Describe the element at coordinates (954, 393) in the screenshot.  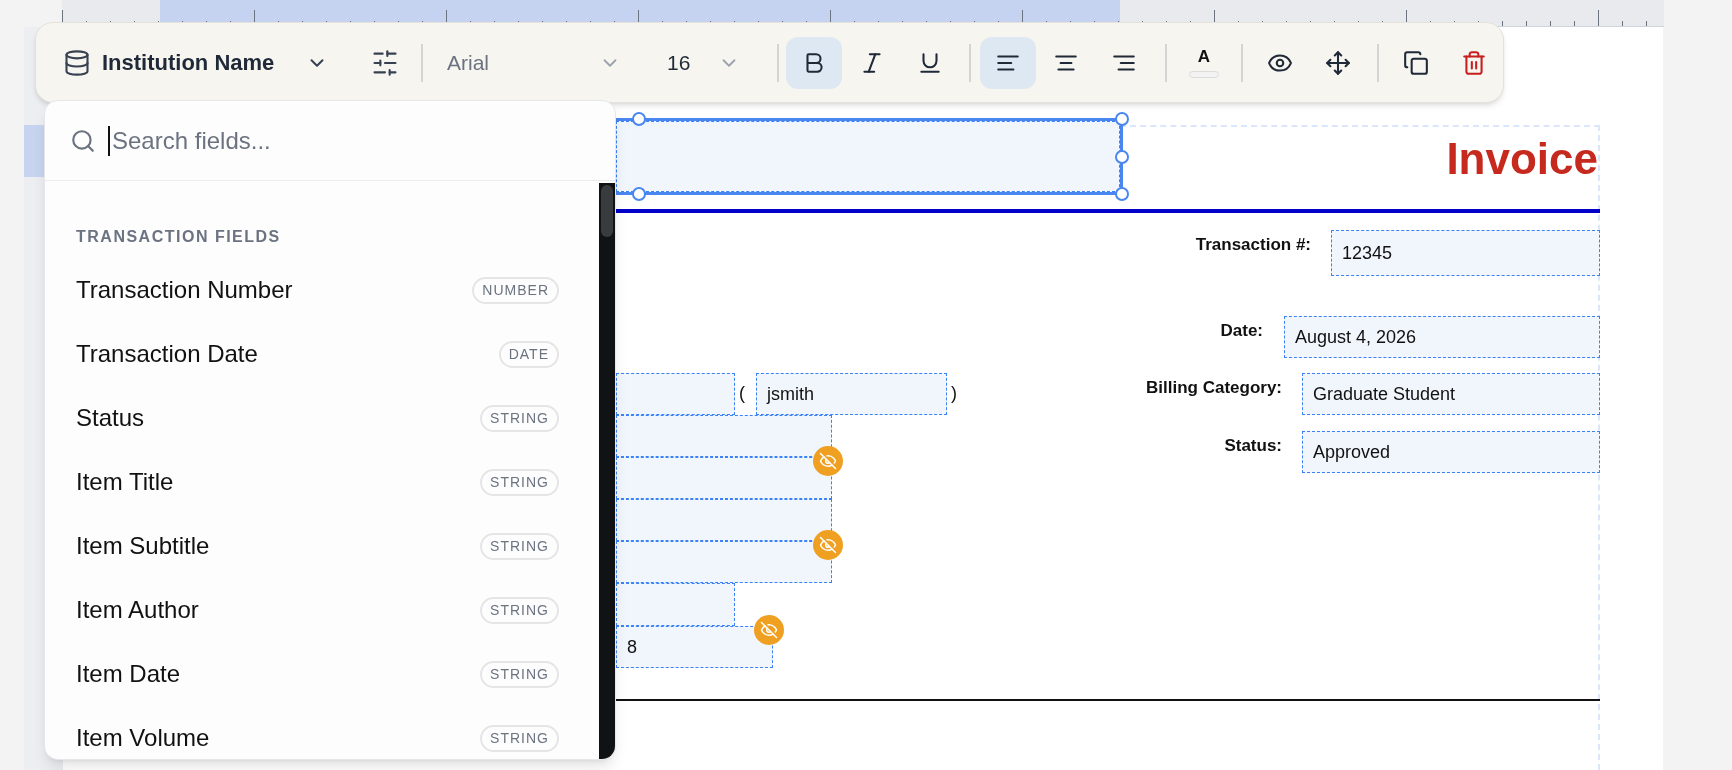
I see `punctuation: )` at that location.